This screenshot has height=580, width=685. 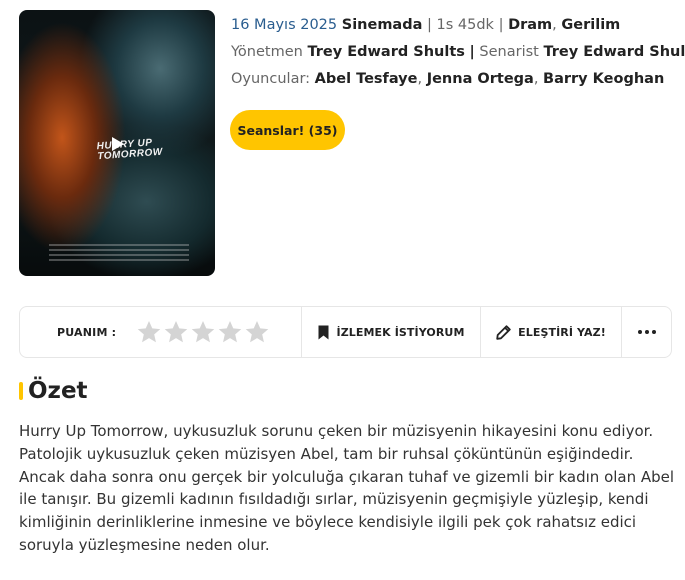 What do you see at coordinates (58, 391) in the screenshot?
I see `summary-title: Özet` at bounding box center [58, 391].